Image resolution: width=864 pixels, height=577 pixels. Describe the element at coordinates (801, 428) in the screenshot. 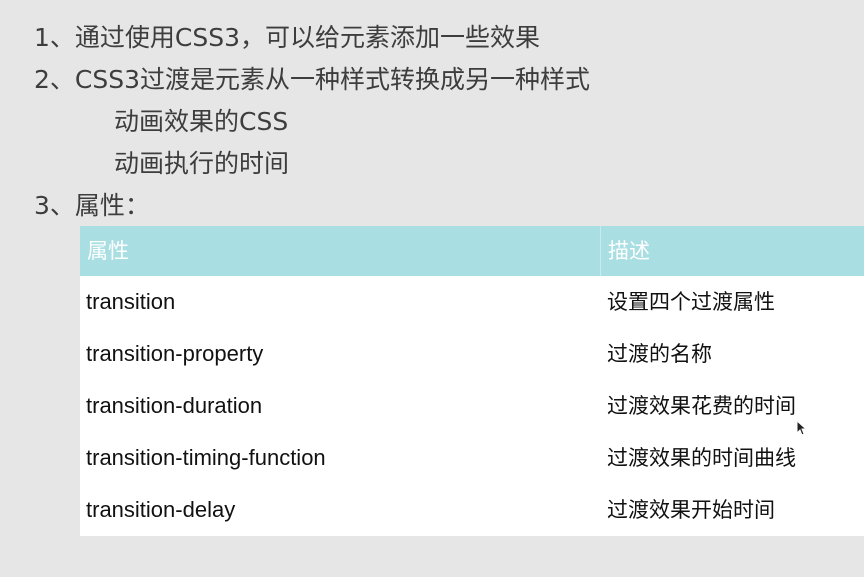

I see `mouse-pointer-icon` at that location.